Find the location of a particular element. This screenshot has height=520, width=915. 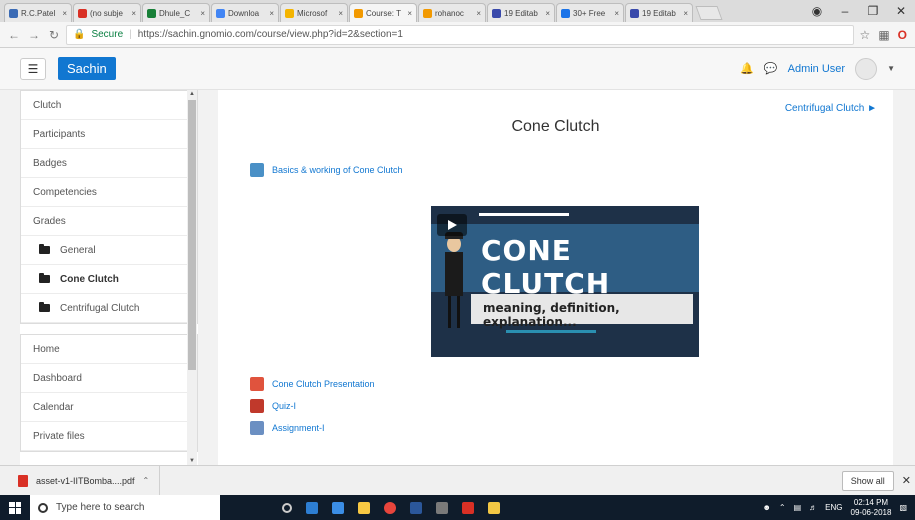

download-item: asset-v1-IITBomba....pdf ⌃ is located at coordinates (89, 480).